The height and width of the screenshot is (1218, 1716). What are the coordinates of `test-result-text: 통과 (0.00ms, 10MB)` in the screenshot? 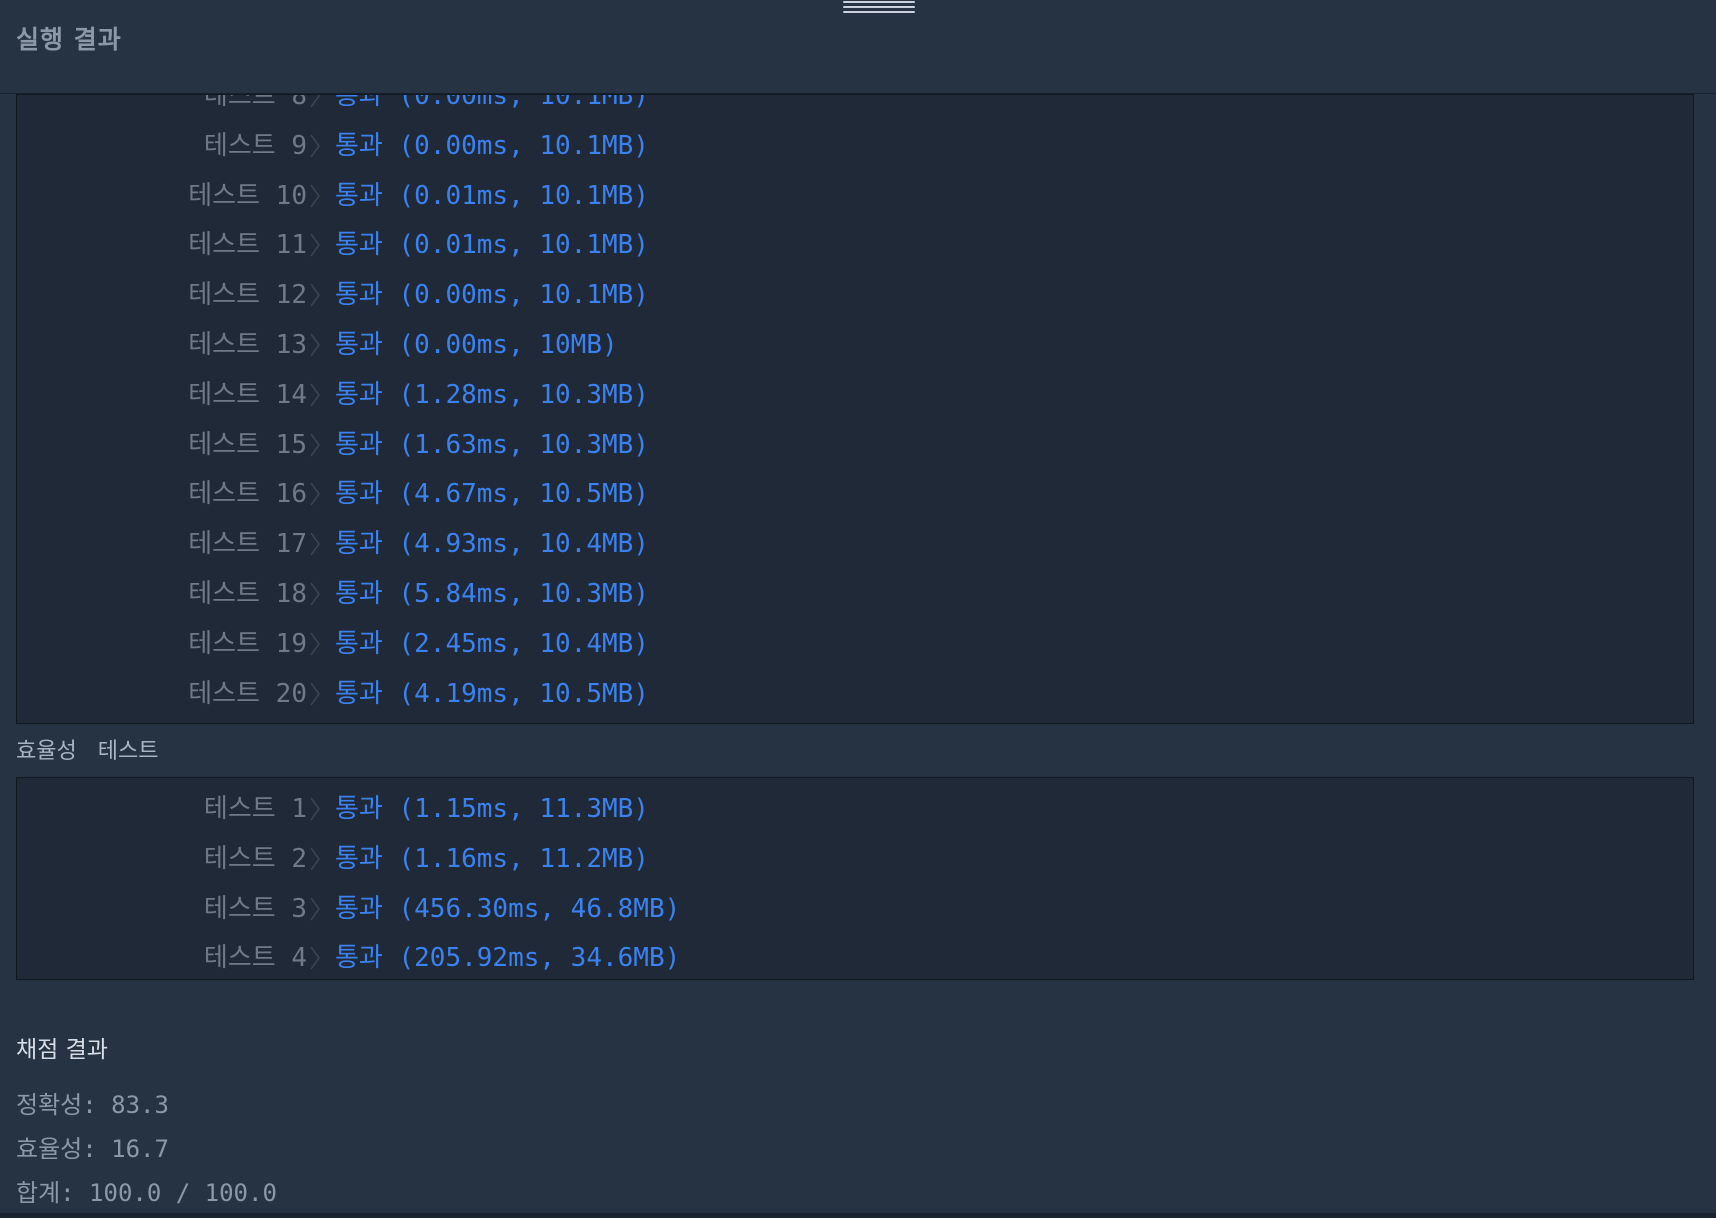 It's located at (476, 345).